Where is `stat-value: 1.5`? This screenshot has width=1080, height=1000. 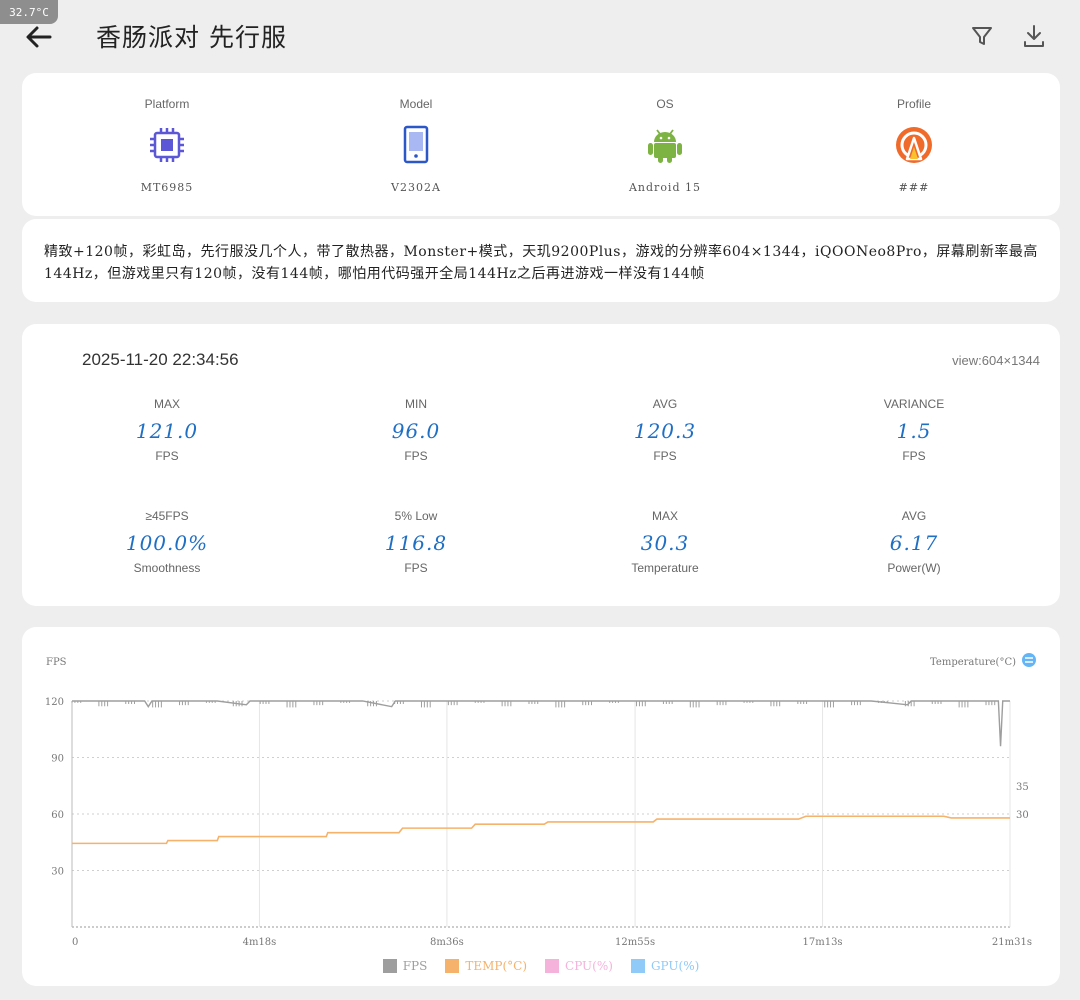
stat-value: 1.5 is located at coordinates (914, 431).